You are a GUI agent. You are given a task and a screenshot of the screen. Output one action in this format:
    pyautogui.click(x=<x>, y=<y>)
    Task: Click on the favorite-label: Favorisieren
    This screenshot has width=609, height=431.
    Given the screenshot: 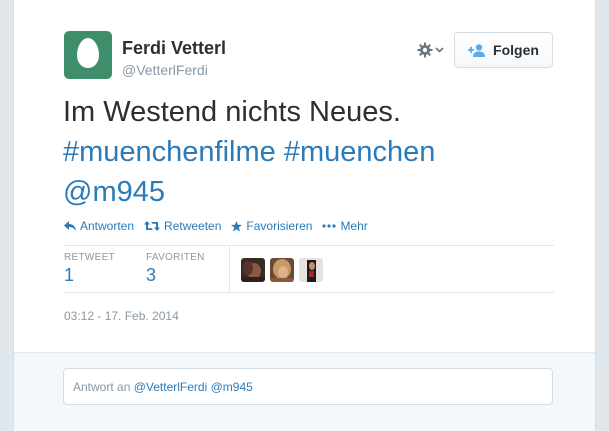 What is the action you would take?
    pyautogui.click(x=279, y=226)
    